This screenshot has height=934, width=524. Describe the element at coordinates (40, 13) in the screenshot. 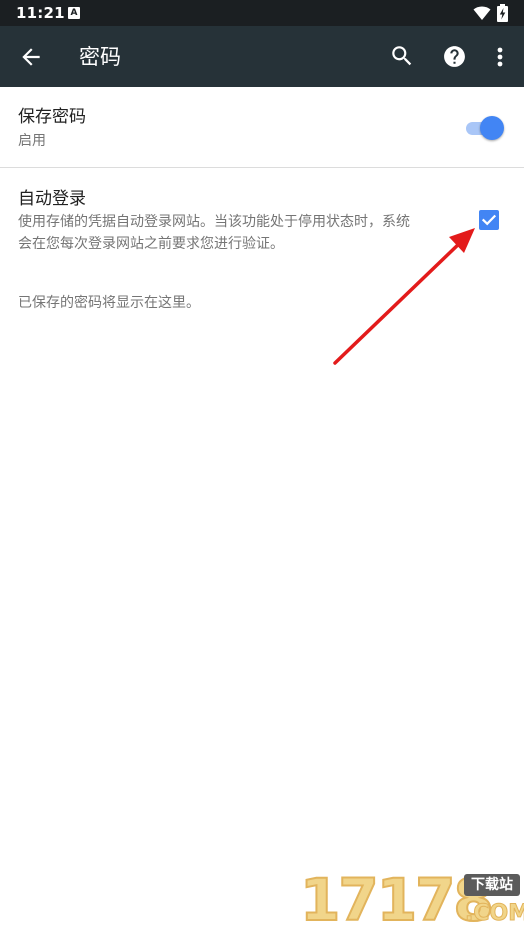

I see `status-time: 11:21` at that location.